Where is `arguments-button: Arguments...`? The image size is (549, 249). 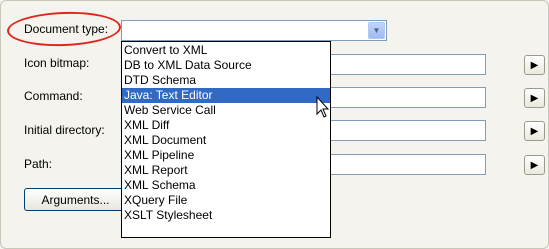
arguments-button: Arguments... is located at coordinates (75, 199).